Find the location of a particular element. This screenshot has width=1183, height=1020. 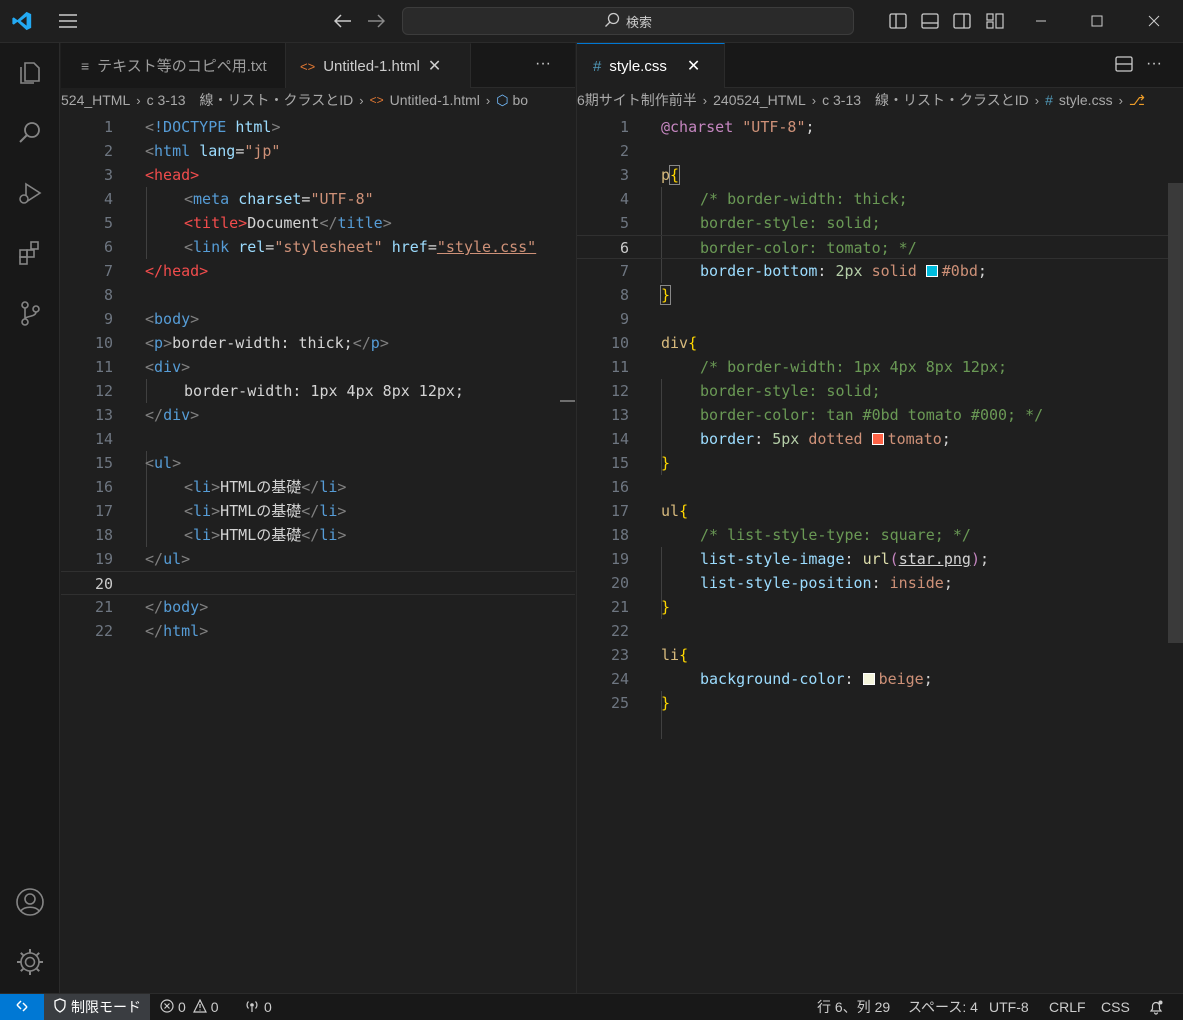

tab-label: Untitled-1.html is located at coordinates (371, 66).